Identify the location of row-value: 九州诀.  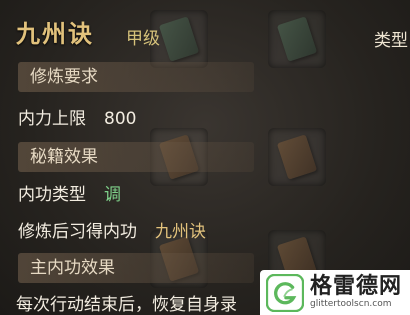
(180, 232).